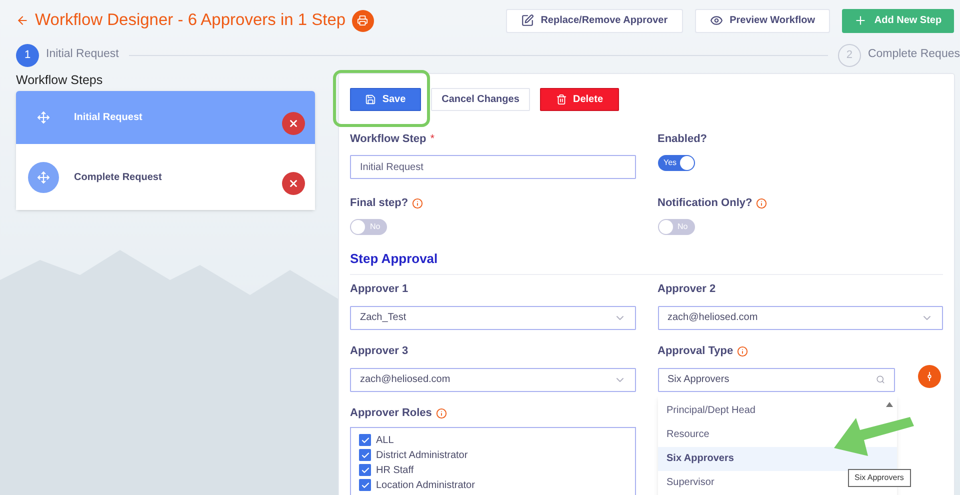 This screenshot has width=960, height=495. What do you see at coordinates (849, 55) in the screenshot?
I see `step-number: 2` at bounding box center [849, 55].